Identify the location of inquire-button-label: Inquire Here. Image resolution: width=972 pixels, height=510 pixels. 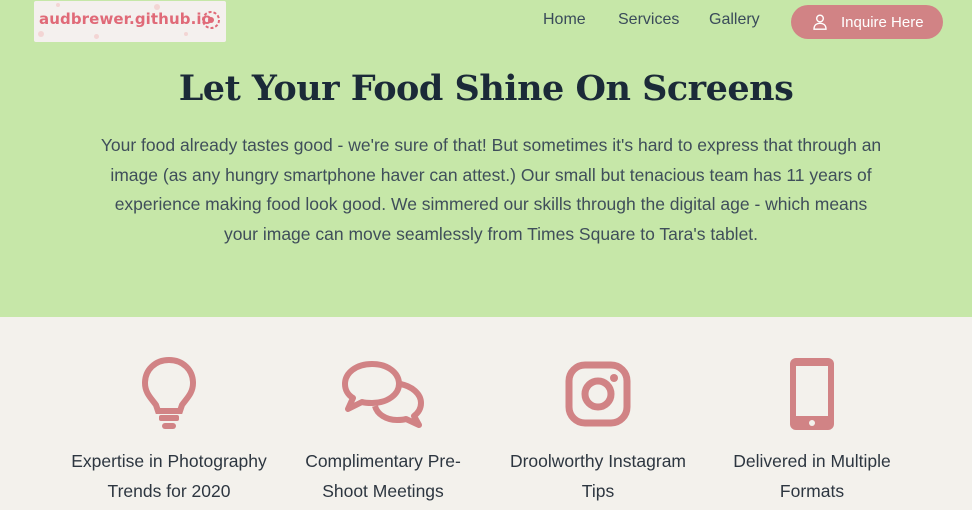
(882, 22).